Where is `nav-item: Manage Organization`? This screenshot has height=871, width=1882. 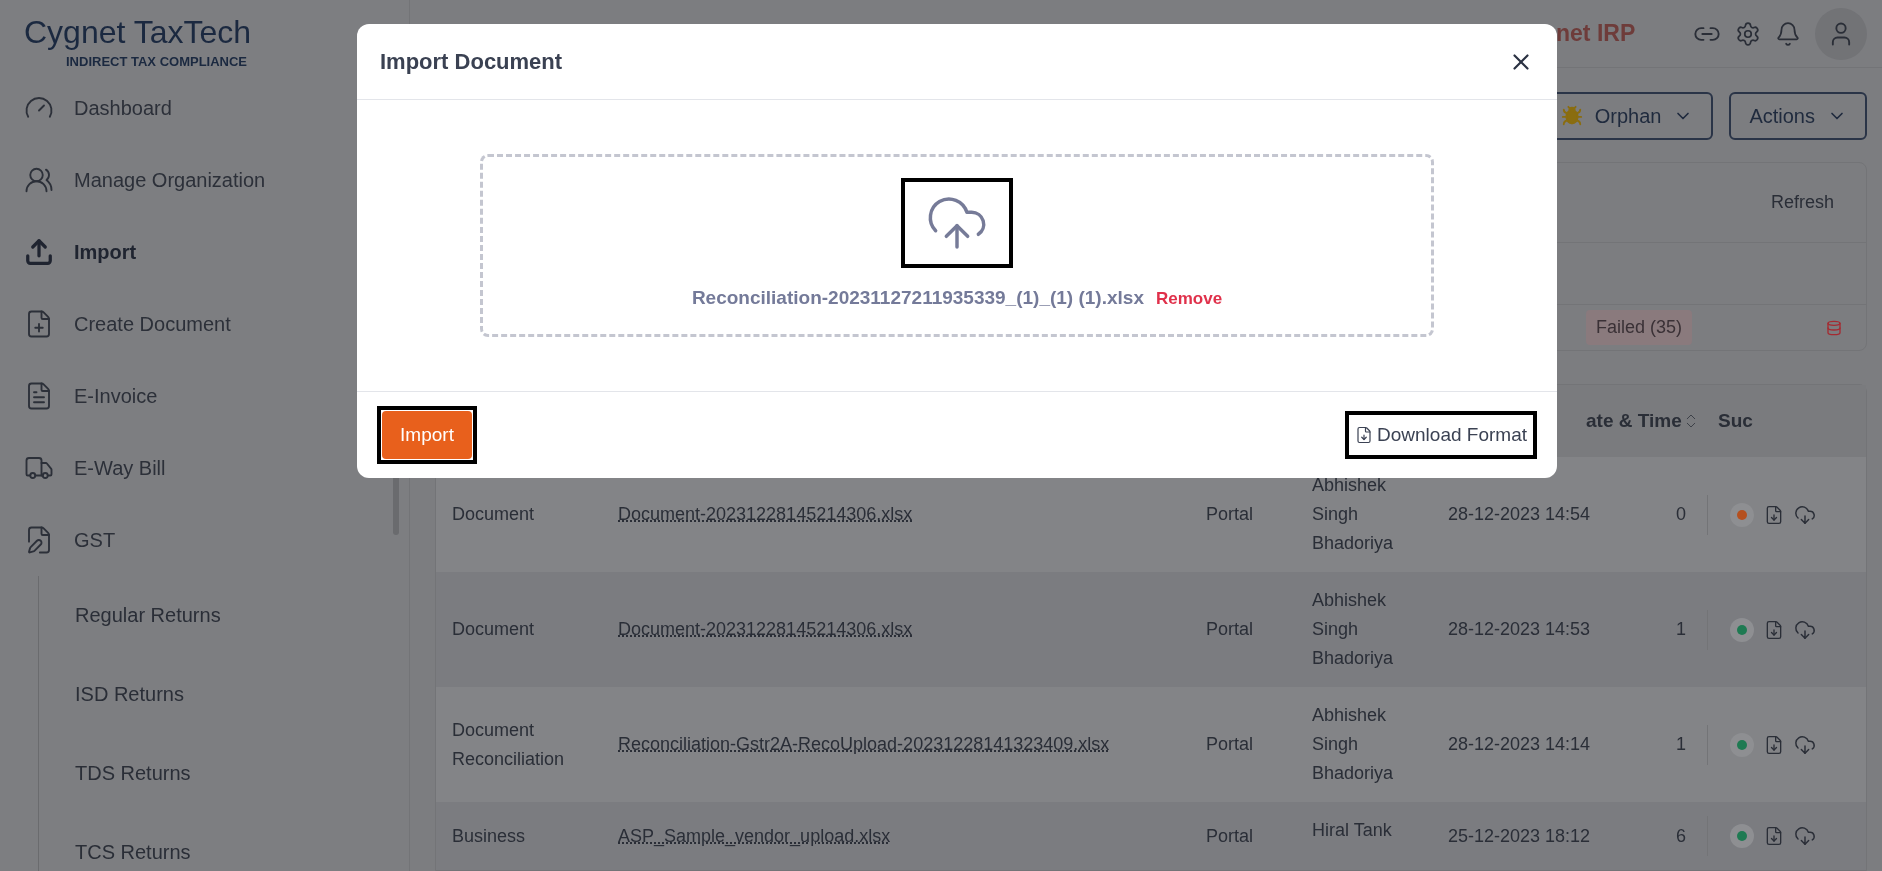 nav-item: Manage Organization is located at coordinates (137, 179).